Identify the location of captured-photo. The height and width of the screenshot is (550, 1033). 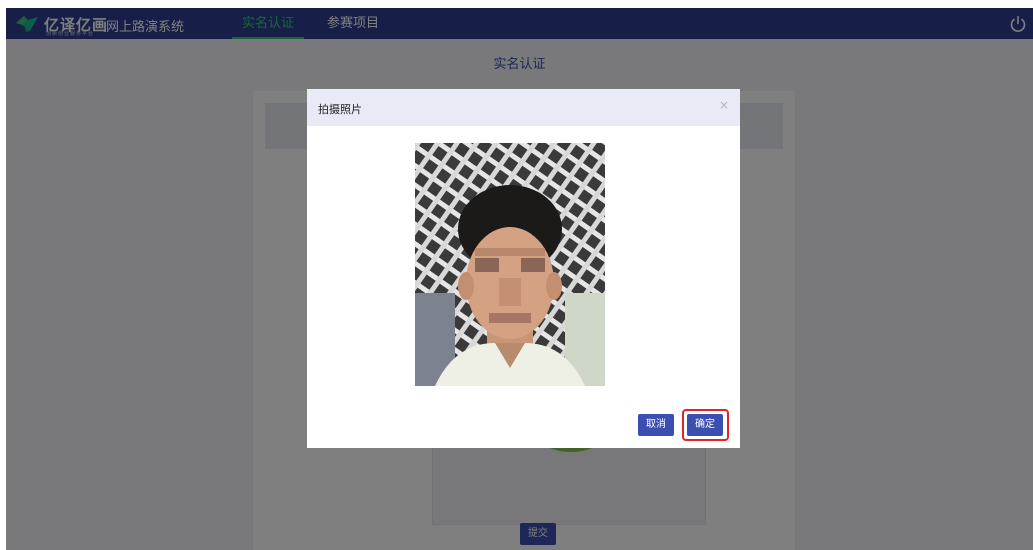
(510, 264).